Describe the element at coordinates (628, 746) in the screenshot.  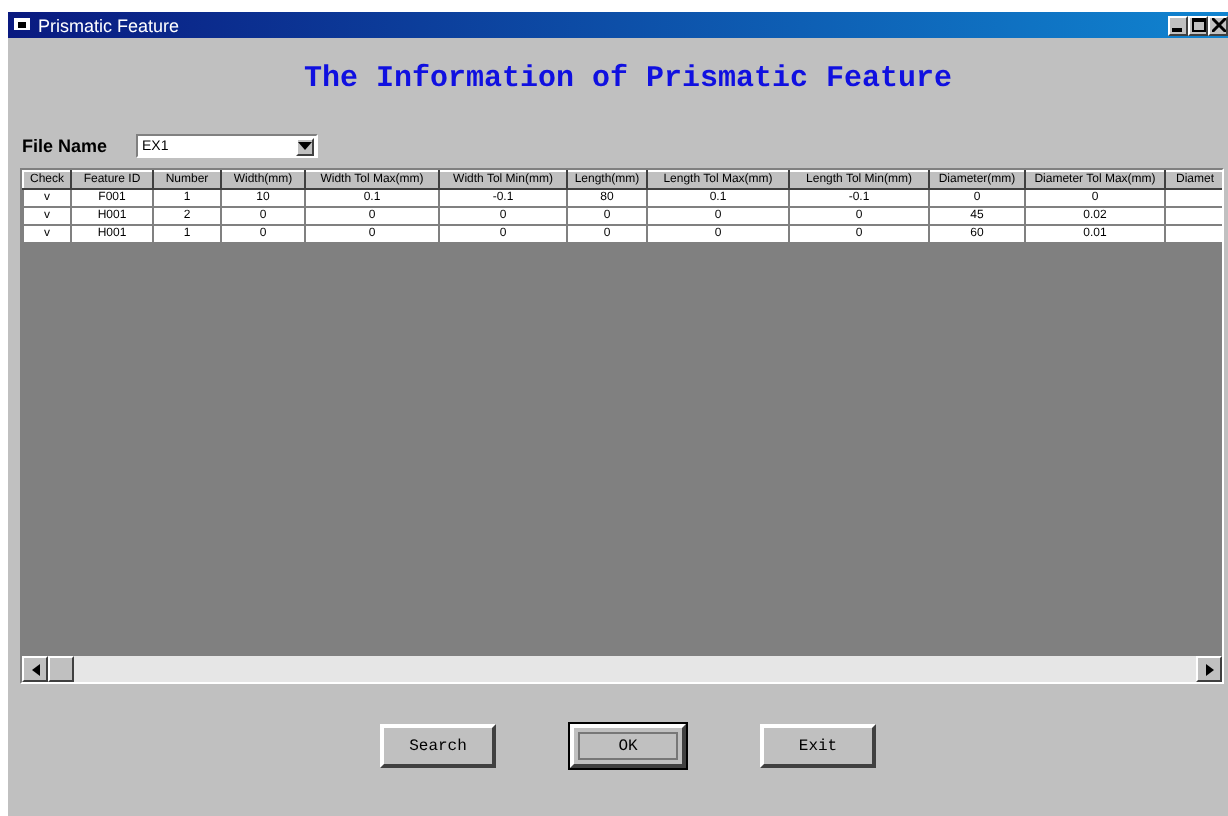
I see `dialog-button: OK` at that location.